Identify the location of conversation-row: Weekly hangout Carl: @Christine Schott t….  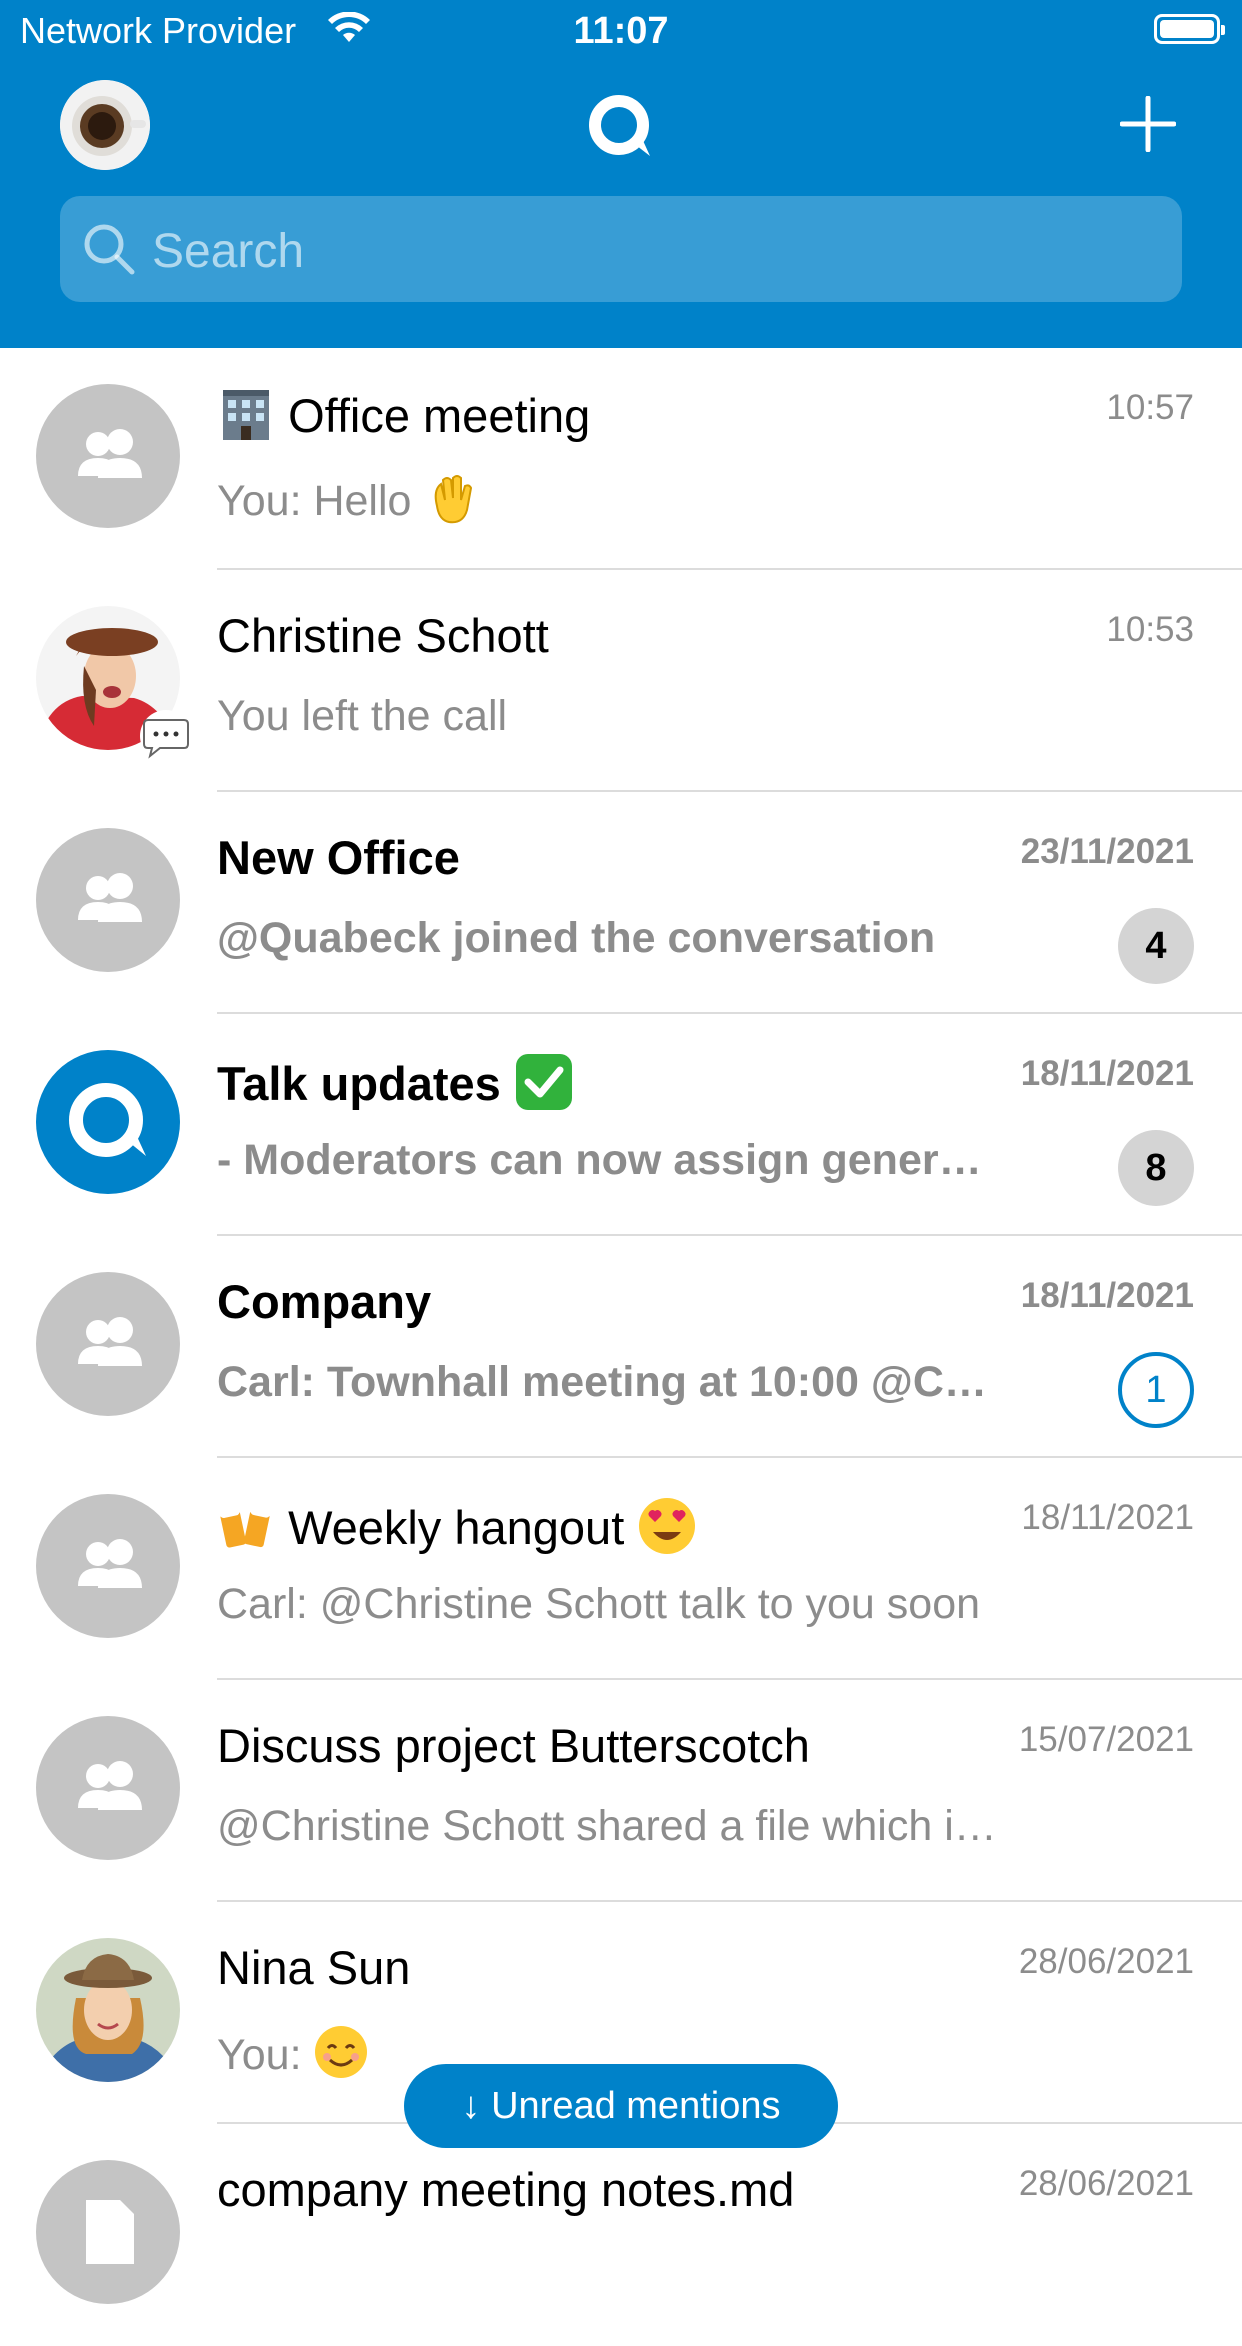
(621, 1569).